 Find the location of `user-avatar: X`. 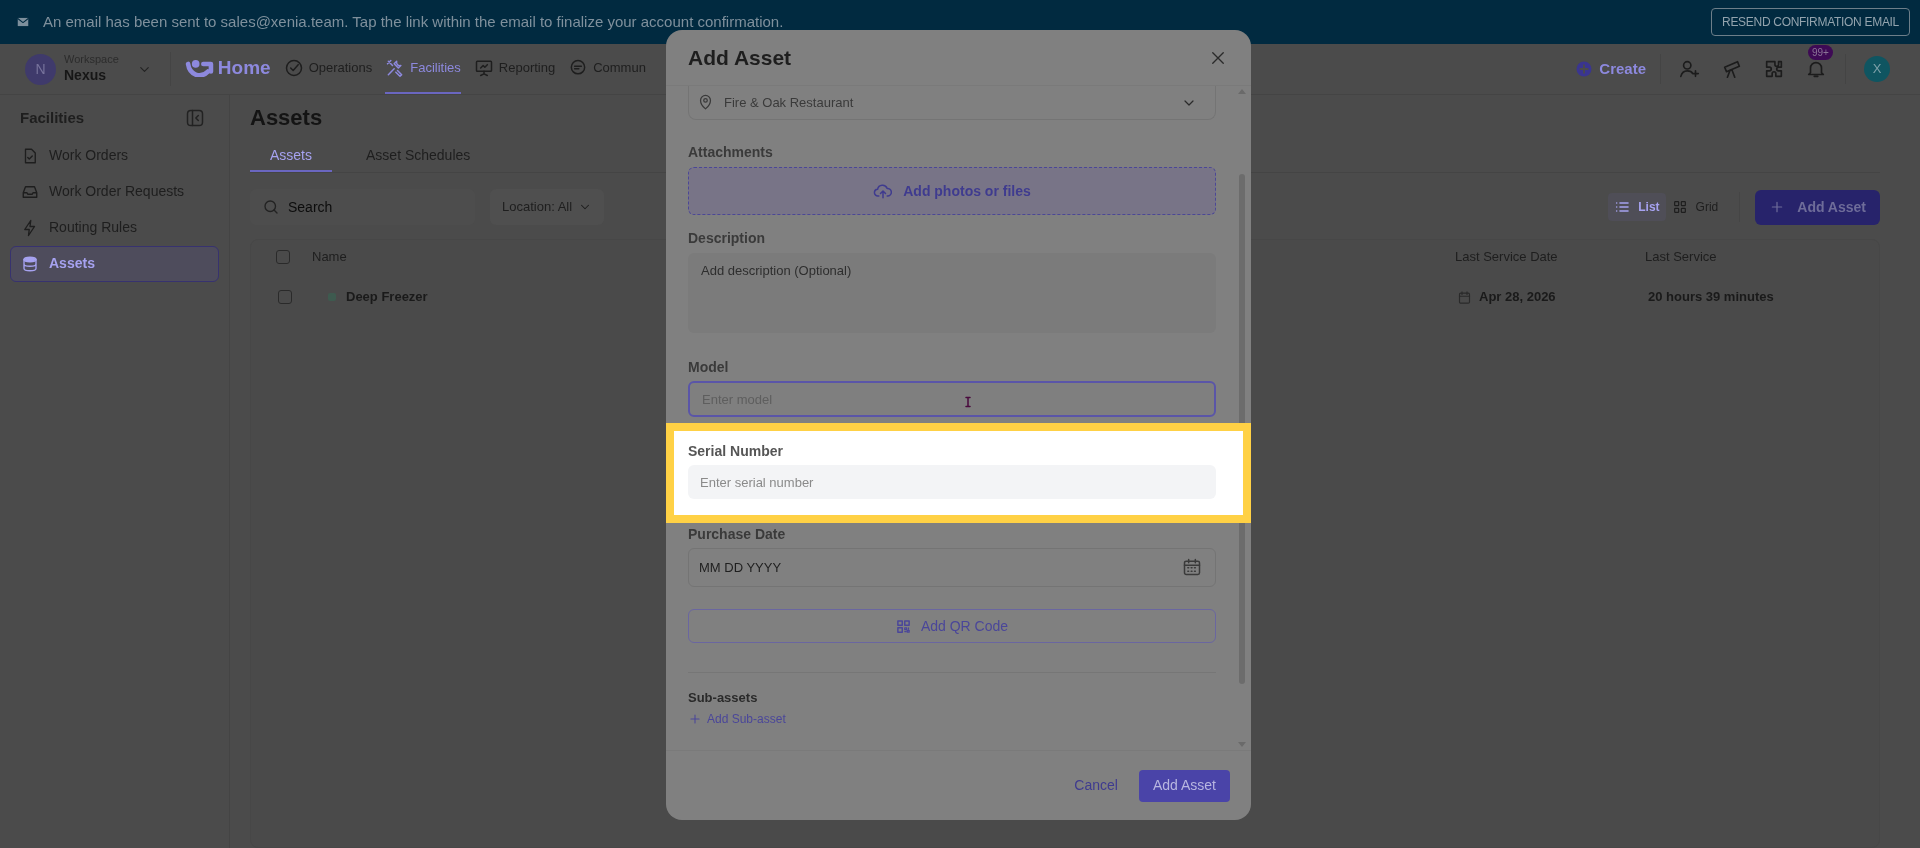

user-avatar: X is located at coordinates (1877, 69).